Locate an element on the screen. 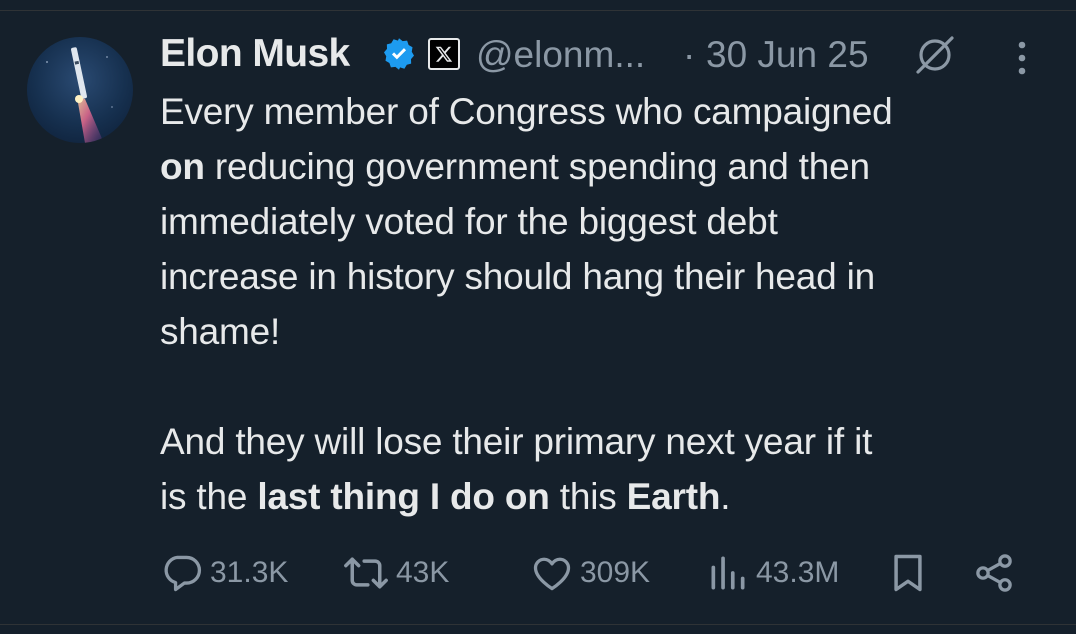 This screenshot has width=1076, height=634. tweet-bold-text: on is located at coordinates (182, 166).